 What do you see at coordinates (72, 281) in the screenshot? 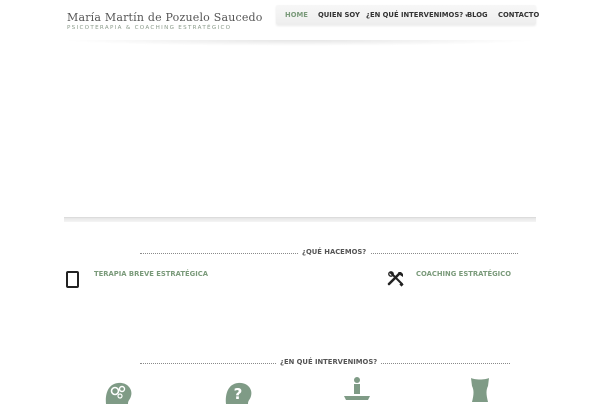
I see `tablet-icon` at bounding box center [72, 281].